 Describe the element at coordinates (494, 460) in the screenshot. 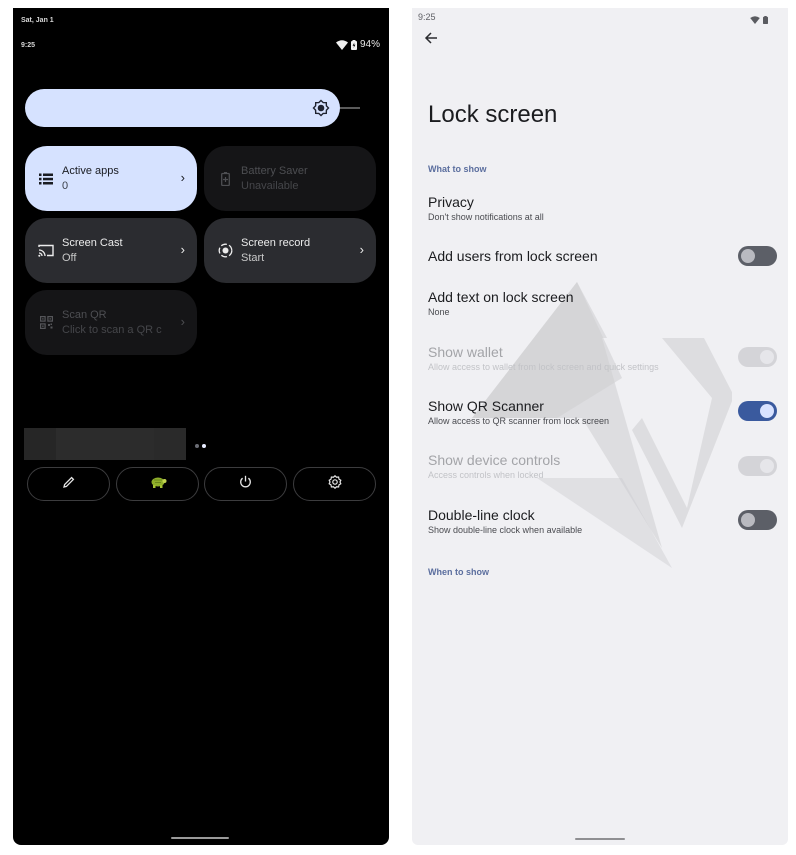

I see `pref-title: Show device controls` at that location.